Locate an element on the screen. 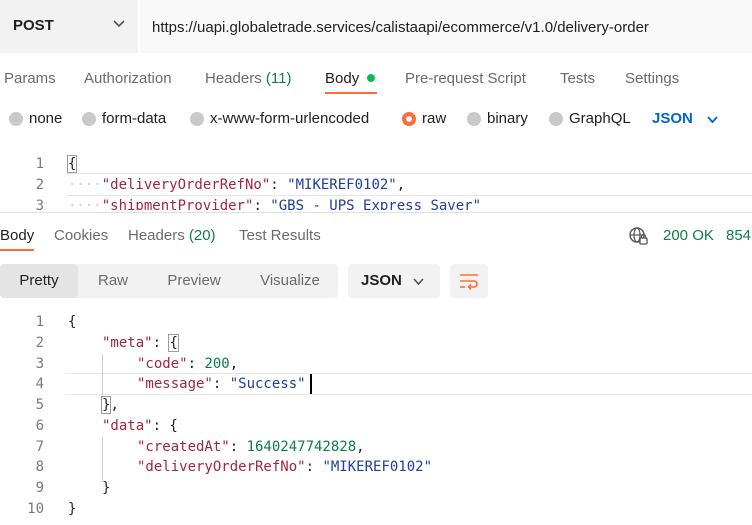 Image resolution: width=752 pixels, height=525 pixels. radio-urlencoded-label: x-www-form-urlencoded is located at coordinates (289, 118).